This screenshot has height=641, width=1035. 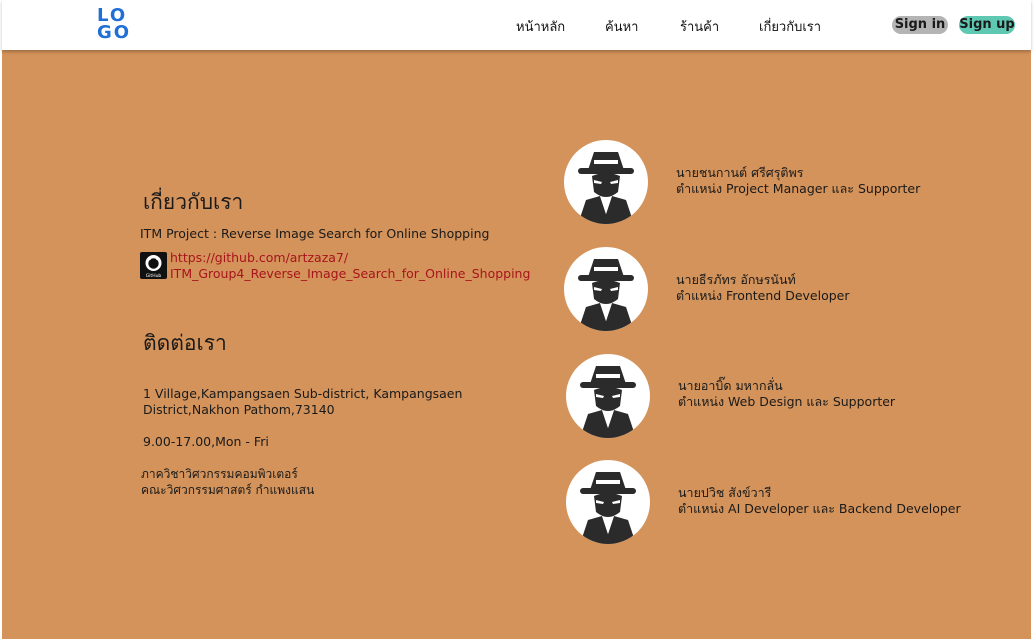 What do you see at coordinates (114, 32) in the screenshot?
I see `logo-line-2: GO` at bounding box center [114, 32].